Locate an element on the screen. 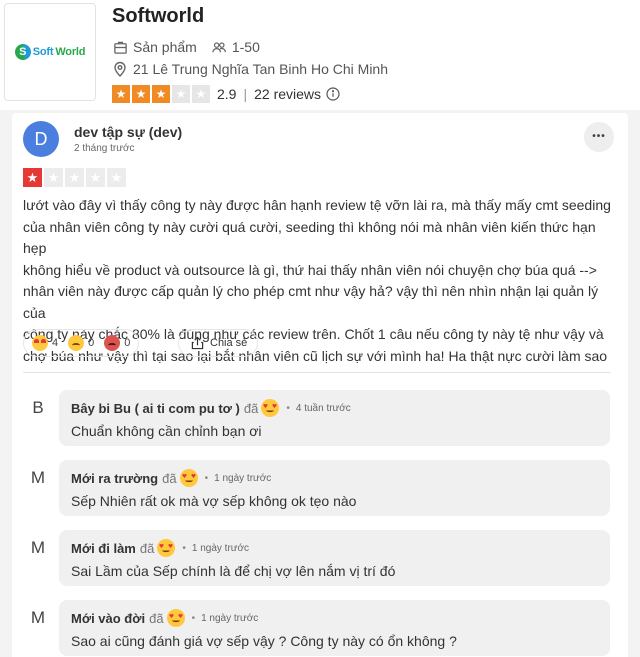  rating-value: 2.9 is located at coordinates (227, 94).